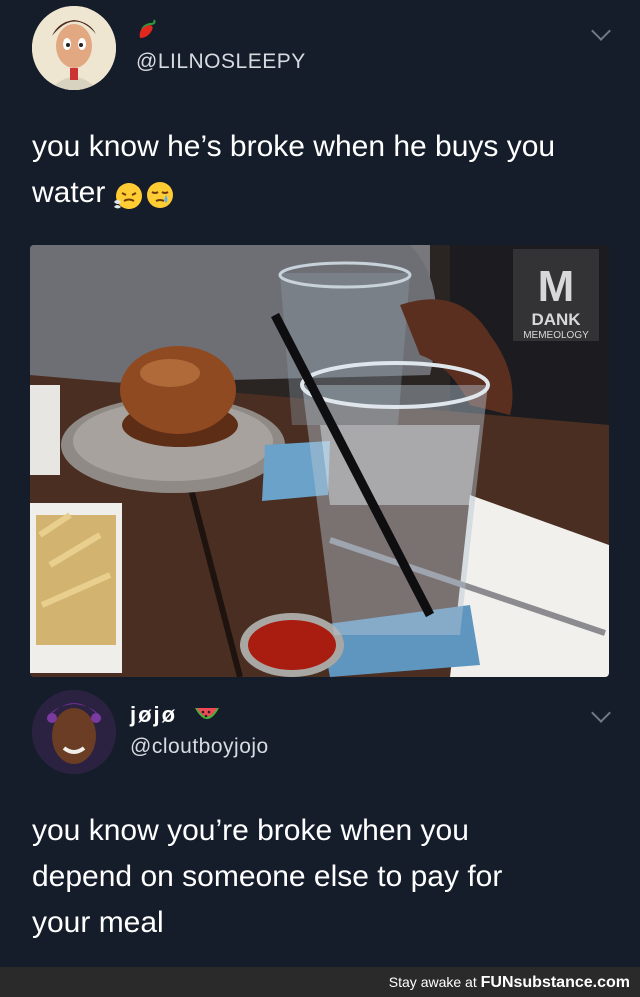 This screenshot has height=997, width=640. Describe the element at coordinates (434, 982) in the screenshot. I see `footer-prefix: Stay awake at` at that location.